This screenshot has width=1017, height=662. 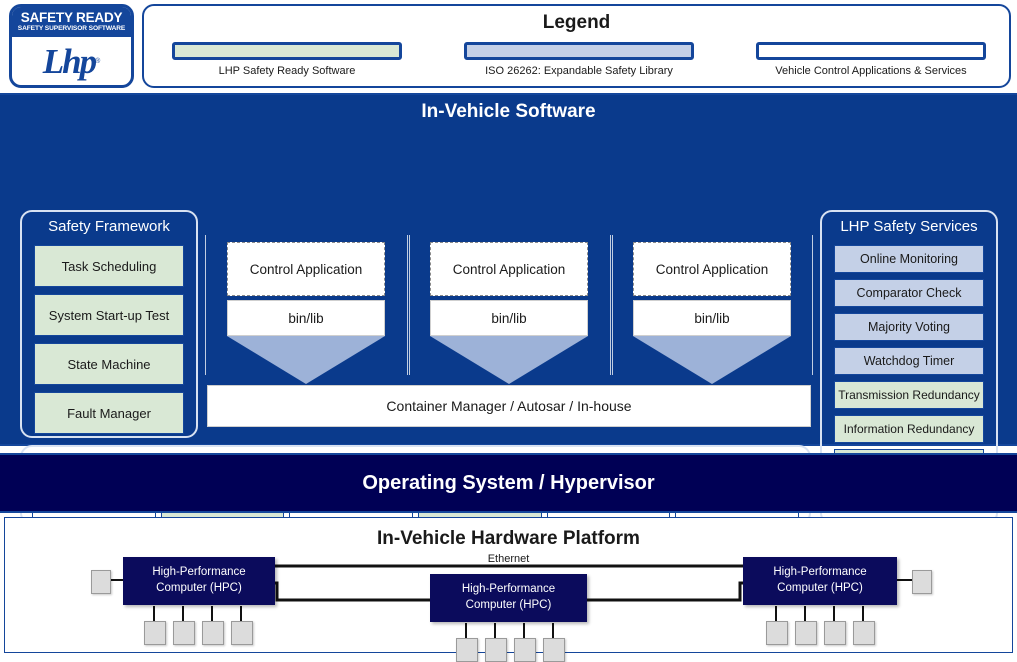 I want to click on lhp-service-transmission-redundancy: Transmission Redundancy, so click(x=909, y=395).